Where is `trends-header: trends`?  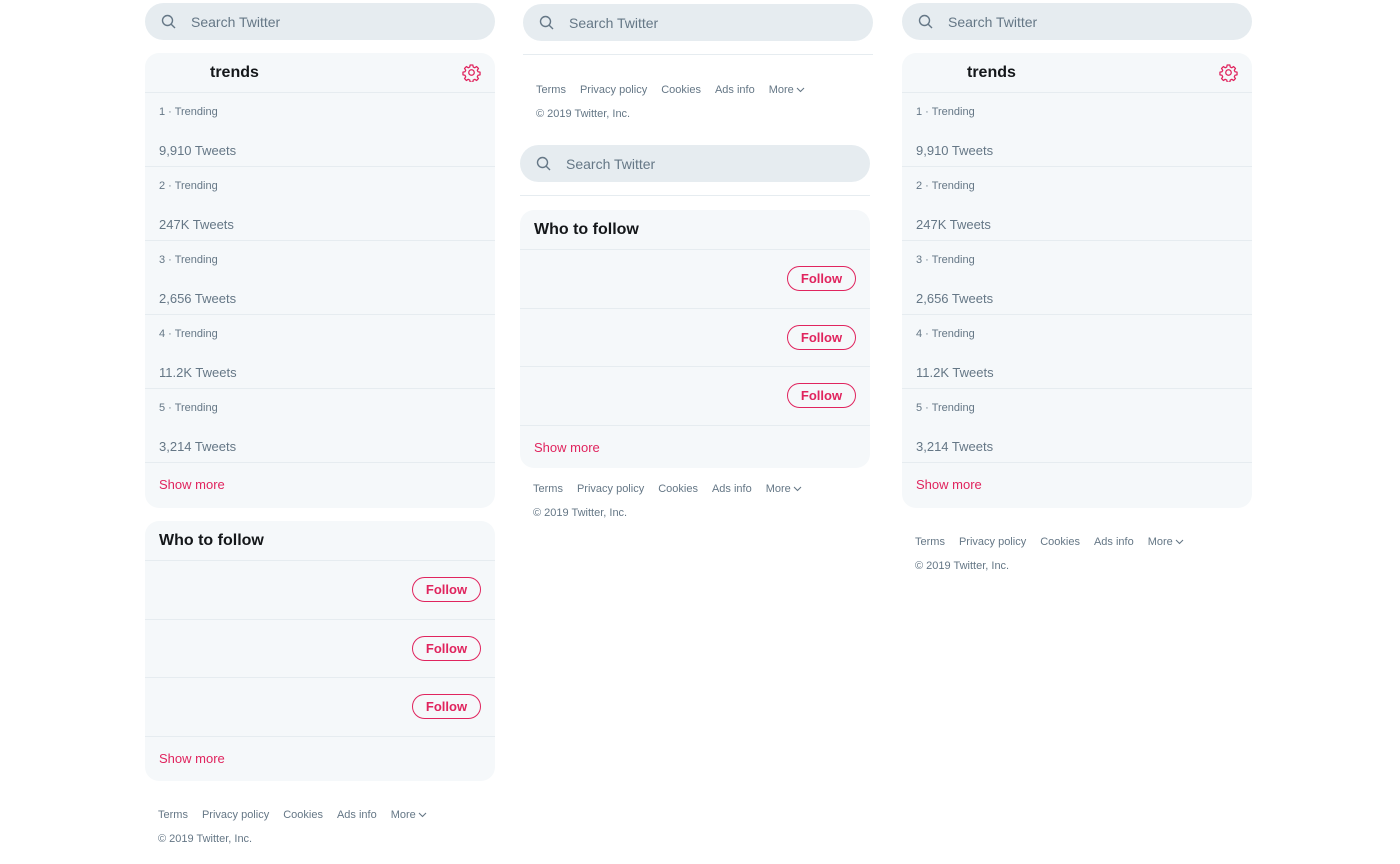 trends-header: trends is located at coordinates (1077, 73).